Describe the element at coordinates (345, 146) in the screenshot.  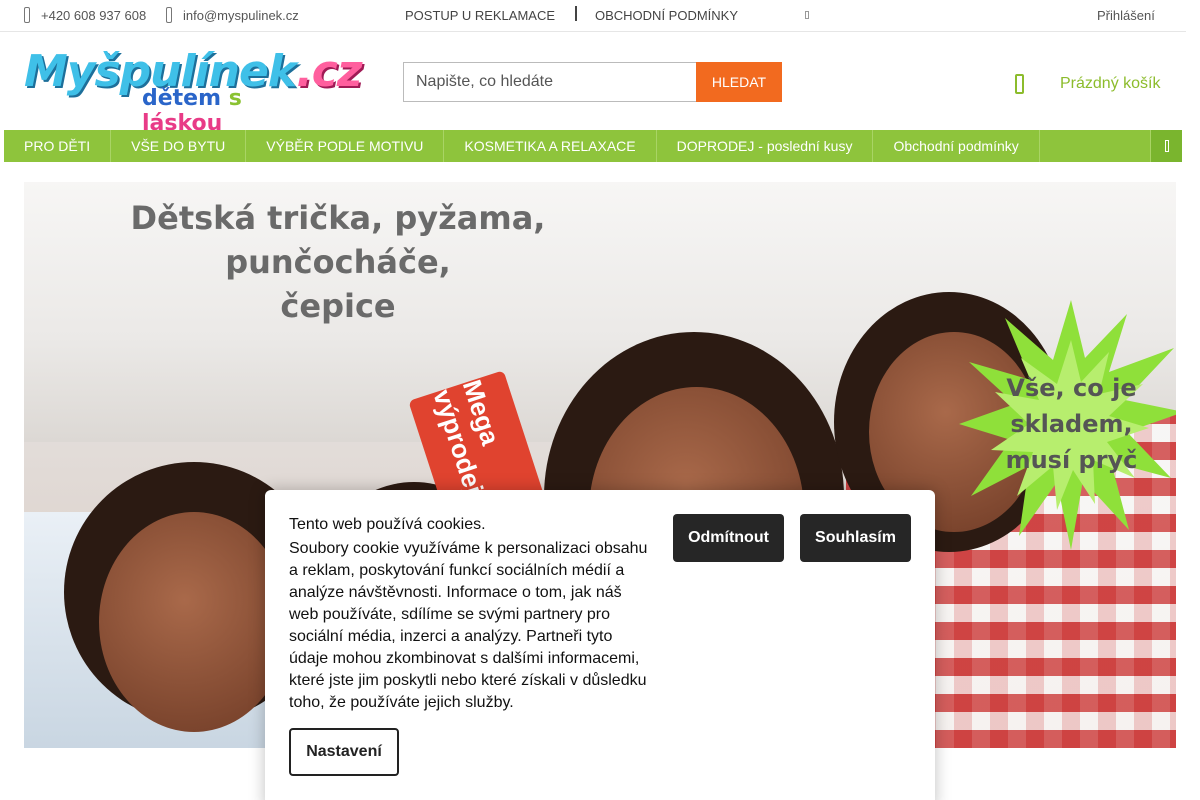
I see `nav-item-by-motif: VÝBĚR PODLE MOTIVU` at that location.